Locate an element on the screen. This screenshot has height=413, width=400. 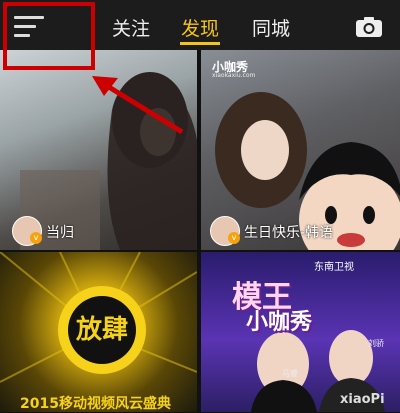
username: 生日快乐-韩语 is located at coordinates (288, 232).